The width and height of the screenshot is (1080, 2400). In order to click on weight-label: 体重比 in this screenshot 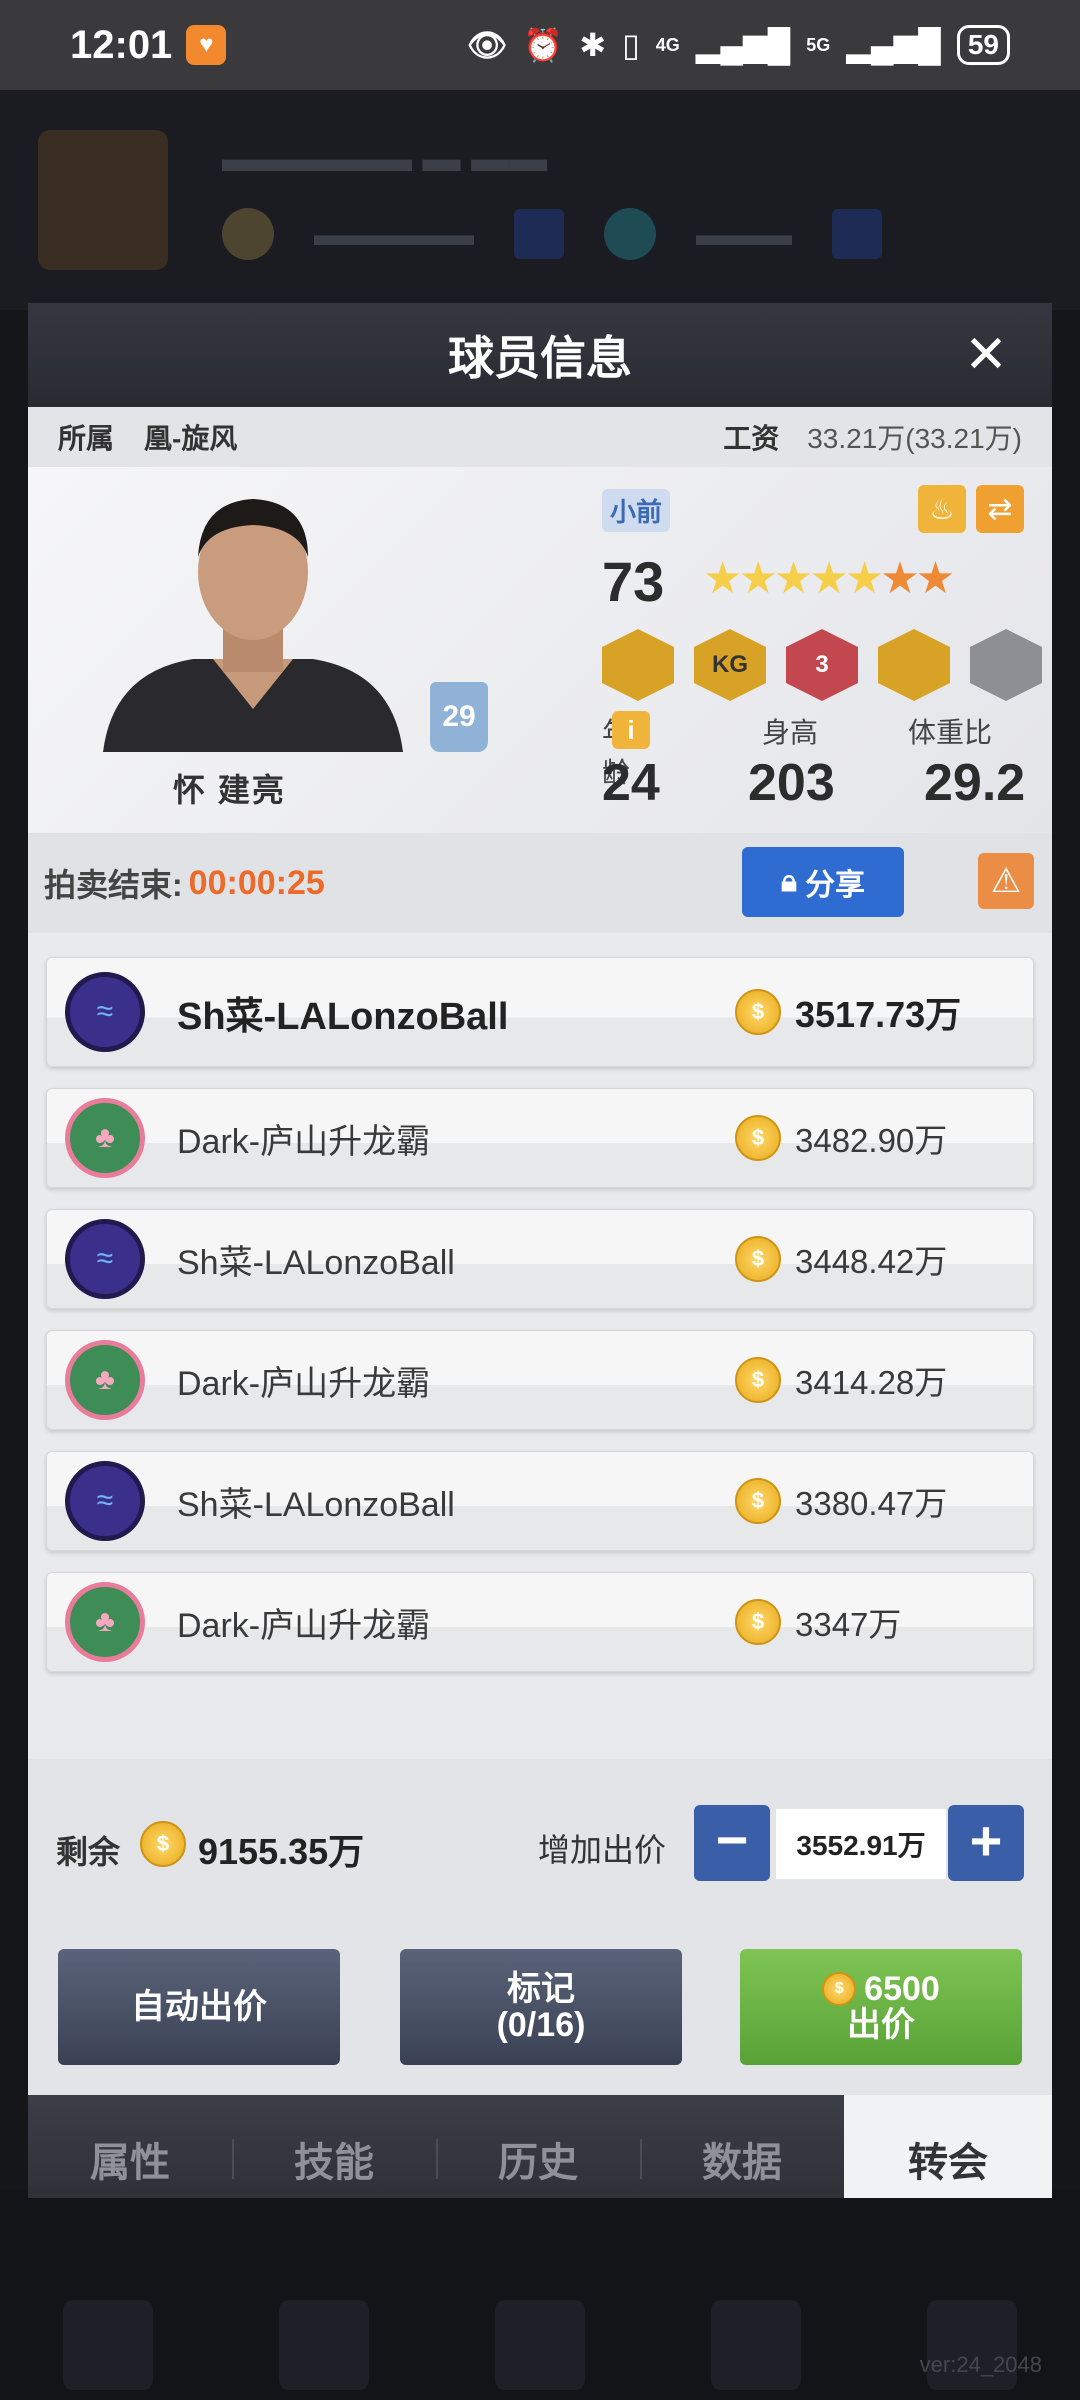, I will do `click(950, 732)`.